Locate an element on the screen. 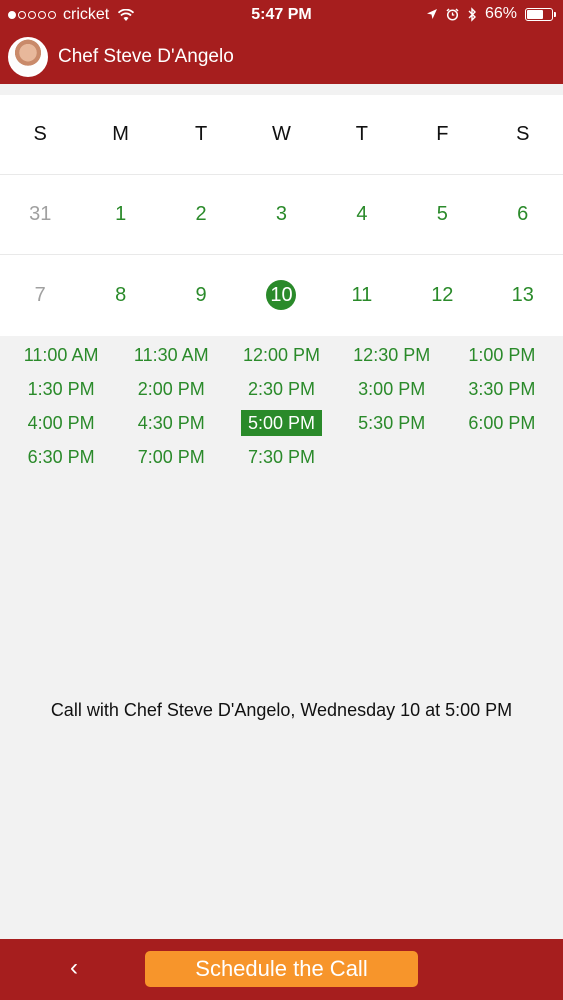 The height and width of the screenshot is (1000, 563). time-slot: 3:30 PM is located at coordinates (502, 389).